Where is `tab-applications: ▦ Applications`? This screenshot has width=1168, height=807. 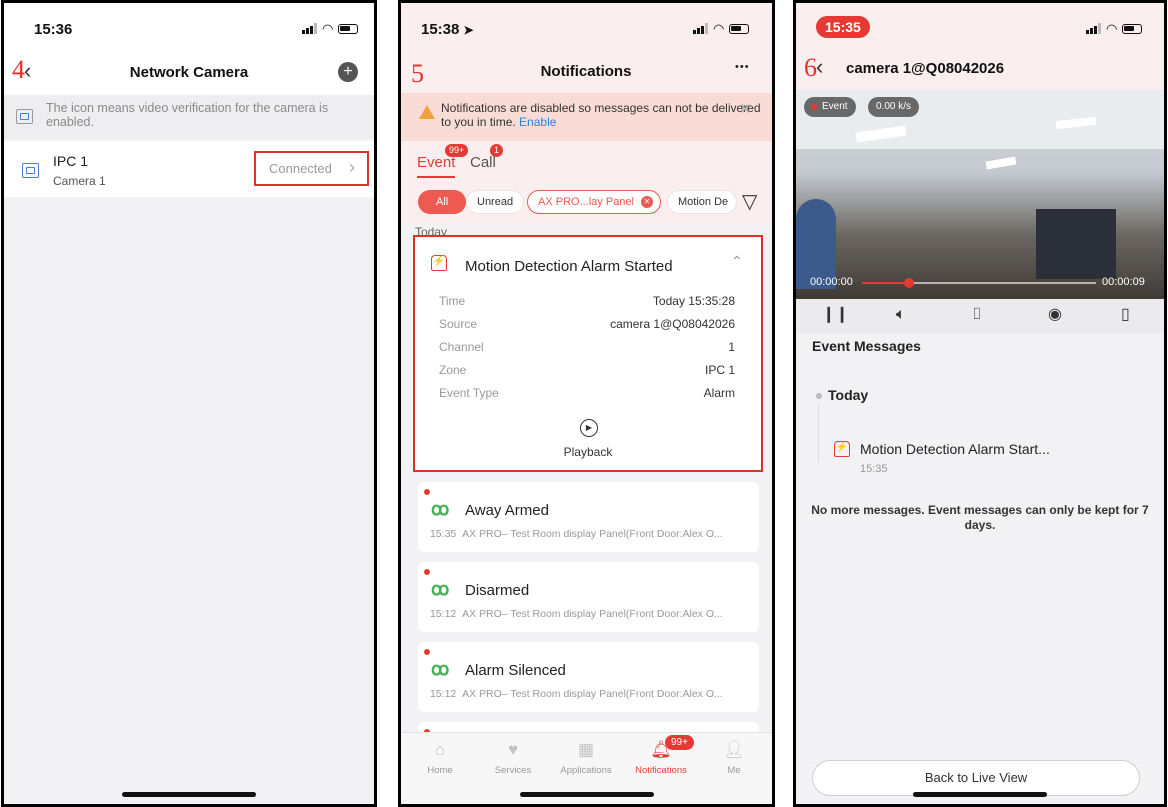 tab-applications: ▦ Applications is located at coordinates (586, 757).